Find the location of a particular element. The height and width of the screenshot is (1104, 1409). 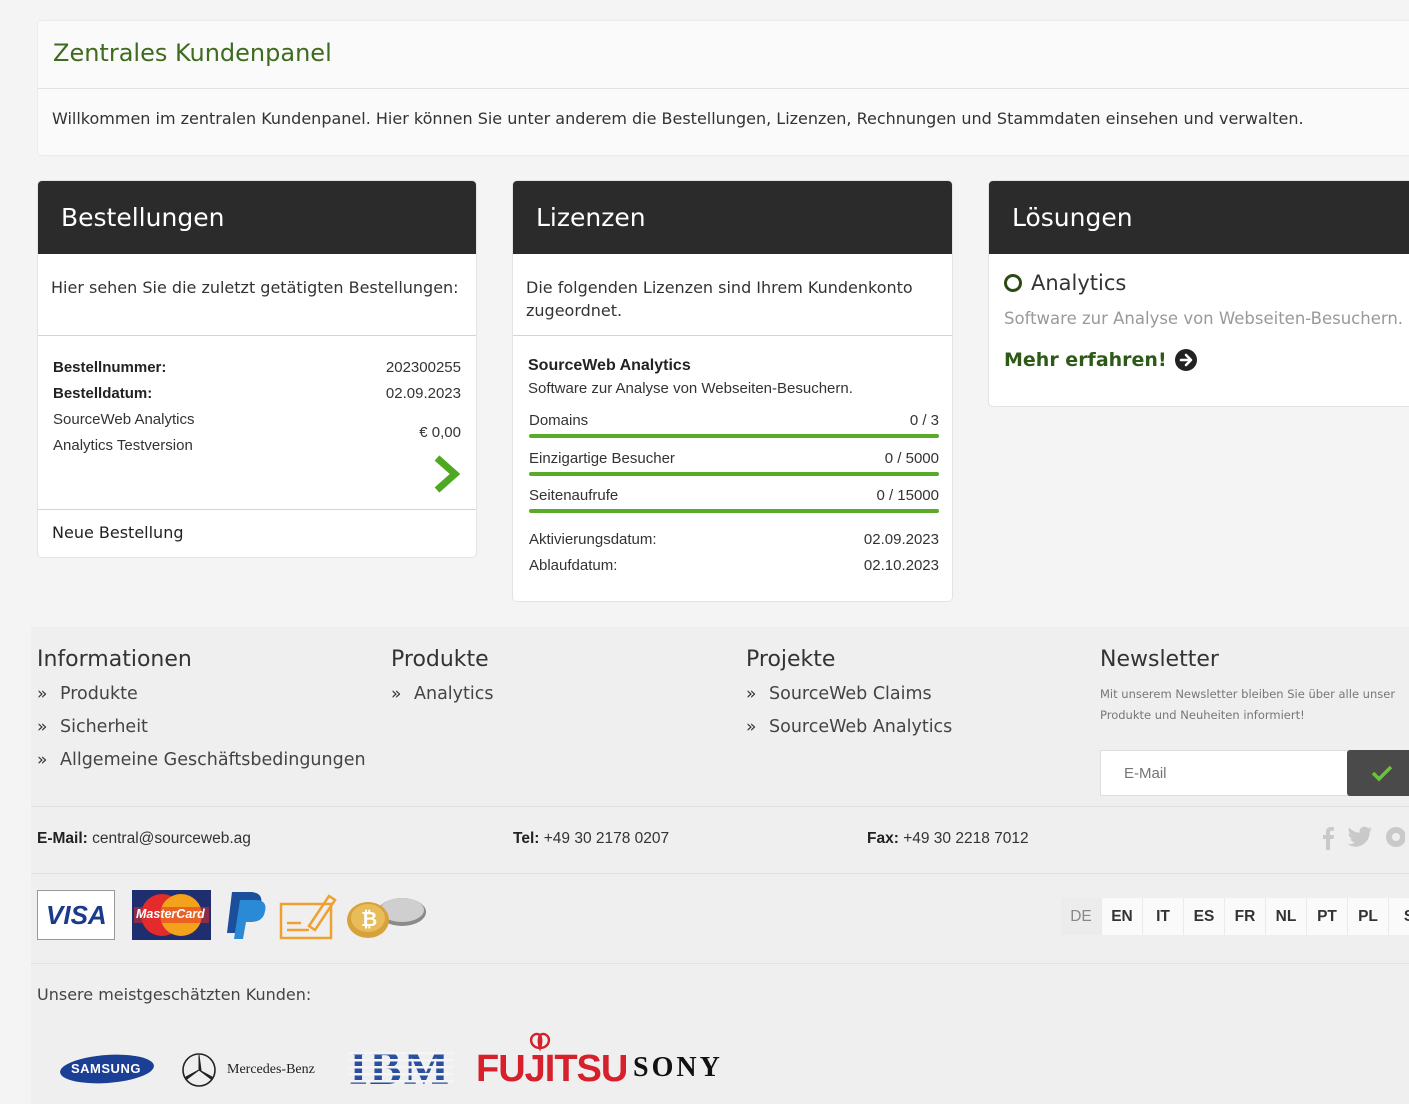

social-links is located at coordinates (1363, 838).